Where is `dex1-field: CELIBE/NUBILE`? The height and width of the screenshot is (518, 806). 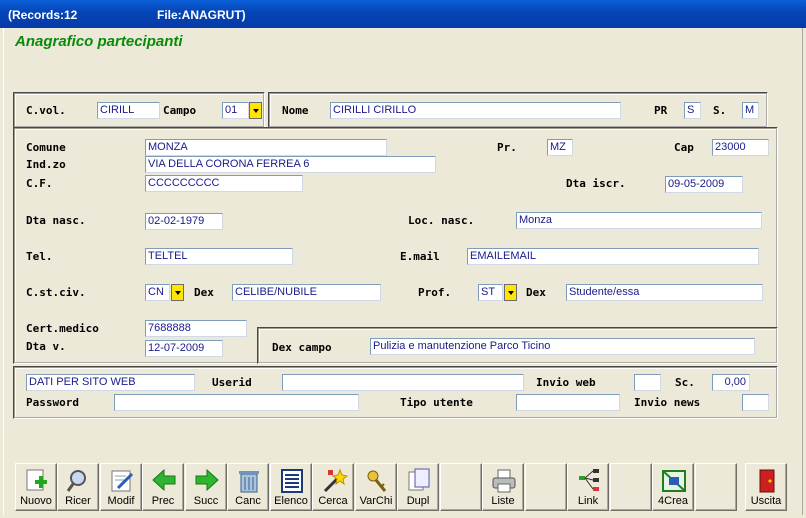
dex1-field: CELIBE/NUBILE is located at coordinates (306, 292).